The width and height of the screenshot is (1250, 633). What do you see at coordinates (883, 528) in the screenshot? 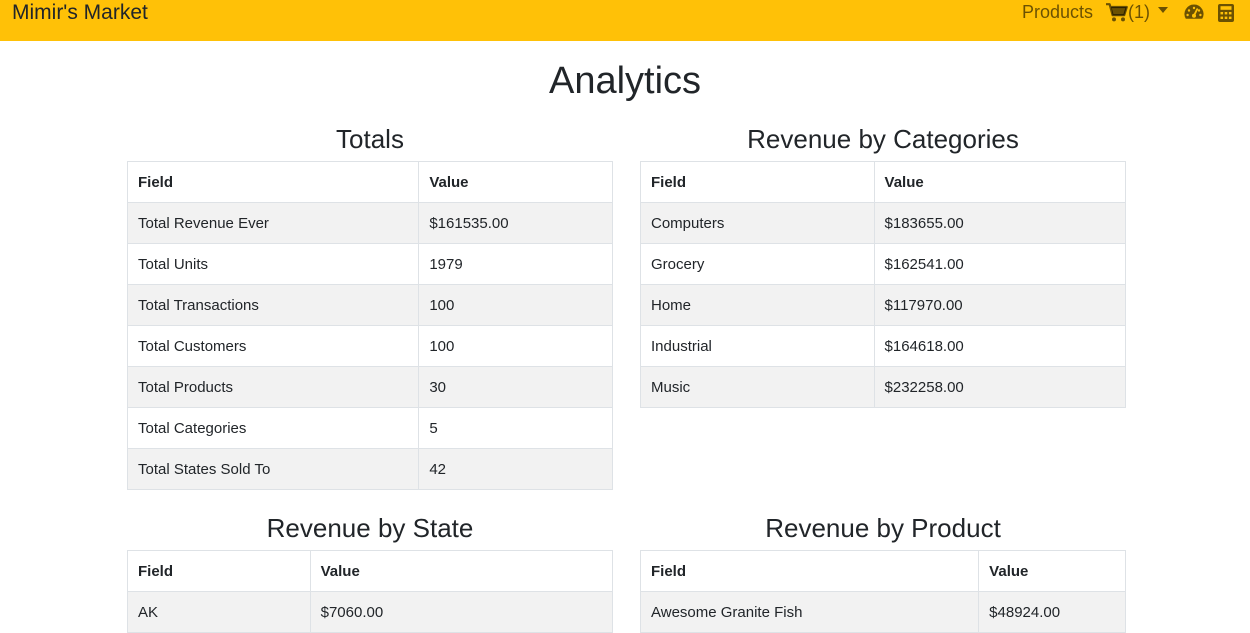
I see `product-title: Revenue by Product` at bounding box center [883, 528].